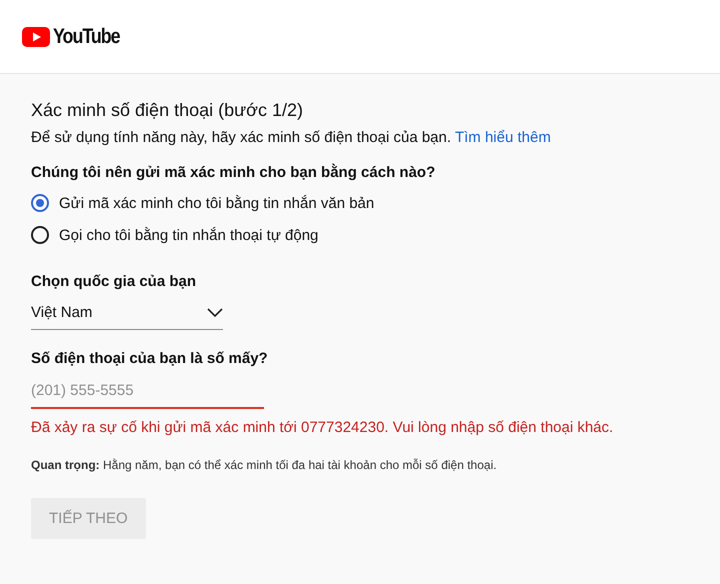 The height and width of the screenshot is (584, 720). Describe the element at coordinates (233, 172) in the screenshot. I see `method-question: Chúng tôi nên gửi mã xác minh cho bạn bằng cách nào?` at that location.